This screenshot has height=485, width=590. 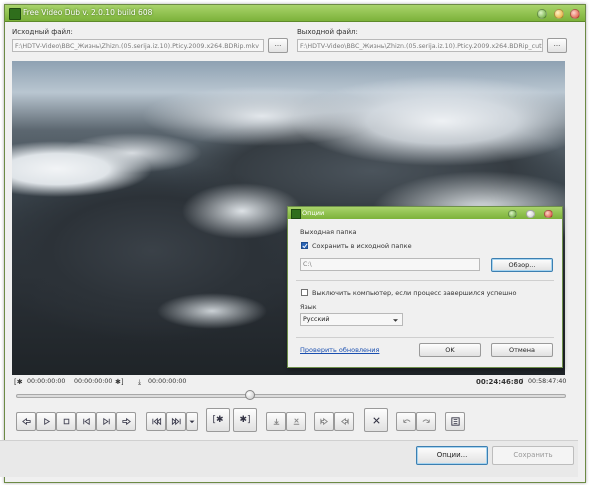 What do you see at coordinates (245, 420) in the screenshot?
I see `mark-out-button: ✱]` at bounding box center [245, 420].